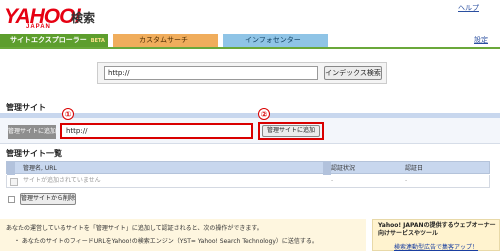  I want to click on add-site-url-input: http://, so click(156, 131).